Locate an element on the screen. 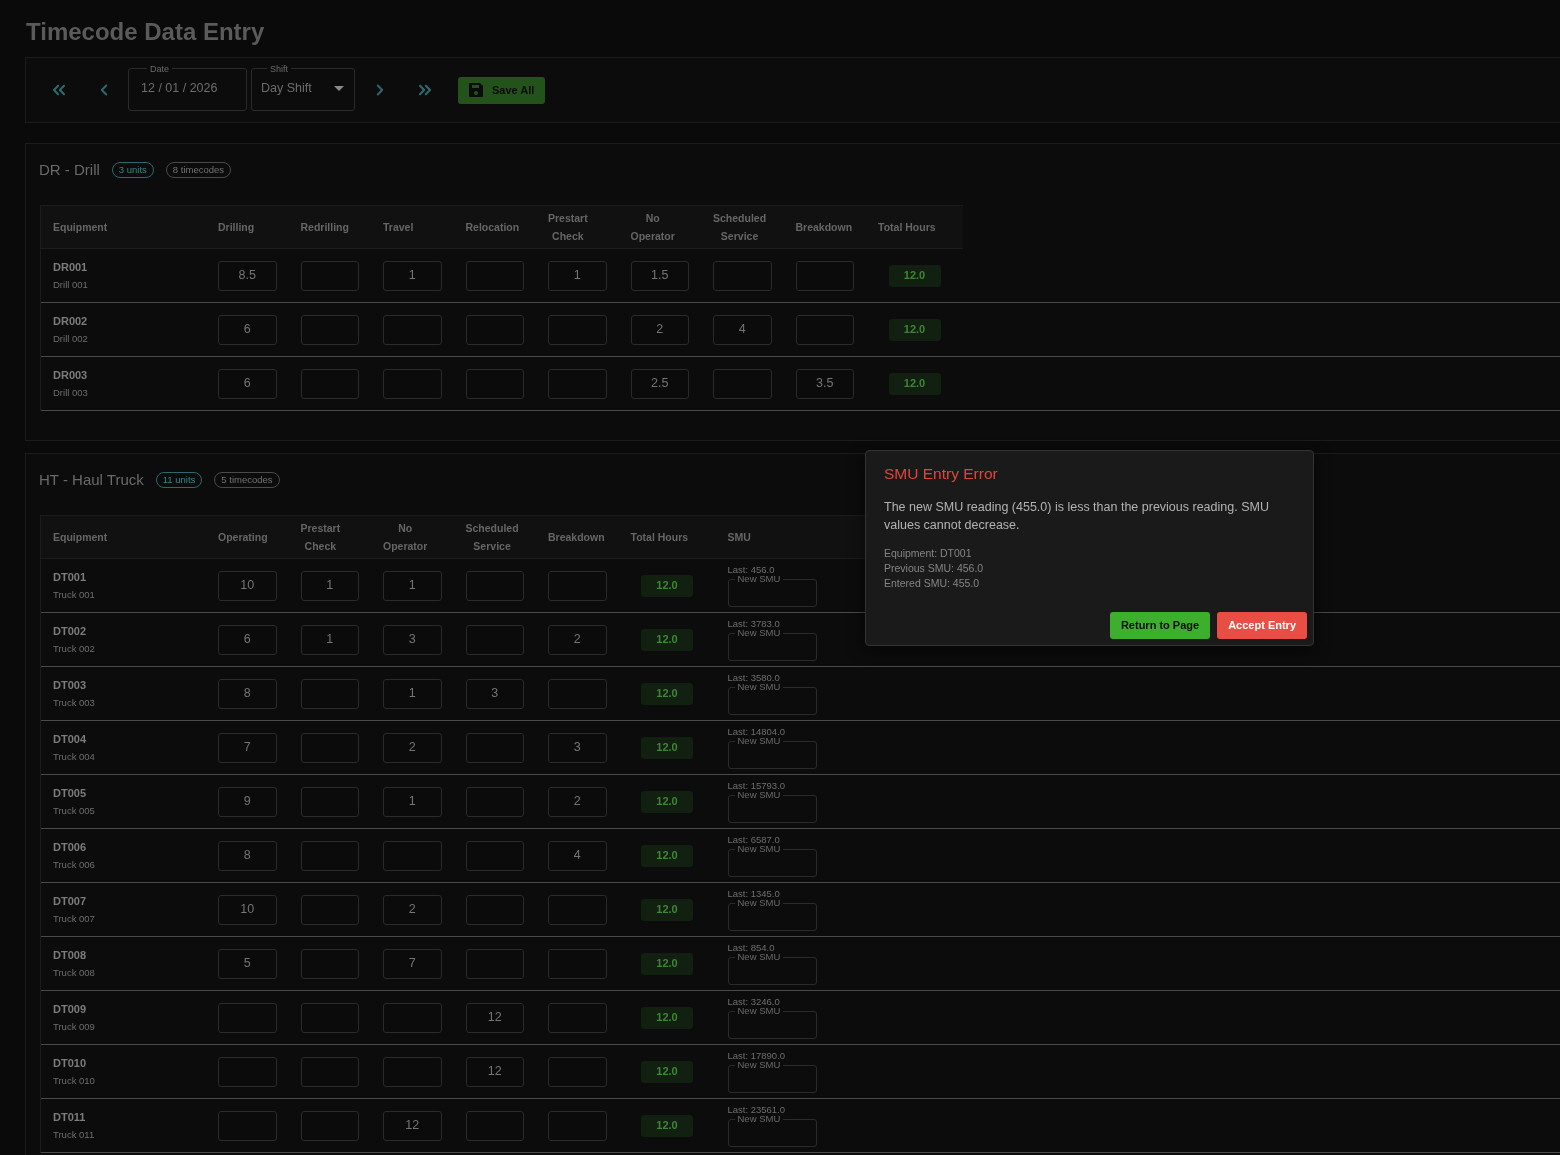  equipment-name: Truck 006 is located at coordinates (74, 864).